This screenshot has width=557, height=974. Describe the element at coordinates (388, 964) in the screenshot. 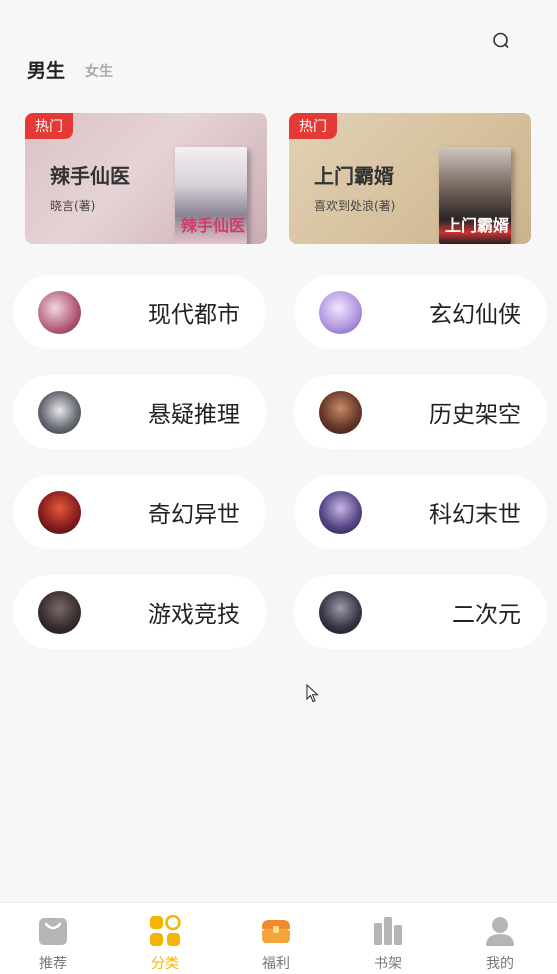

I see `tab-label: 书架` at that location.